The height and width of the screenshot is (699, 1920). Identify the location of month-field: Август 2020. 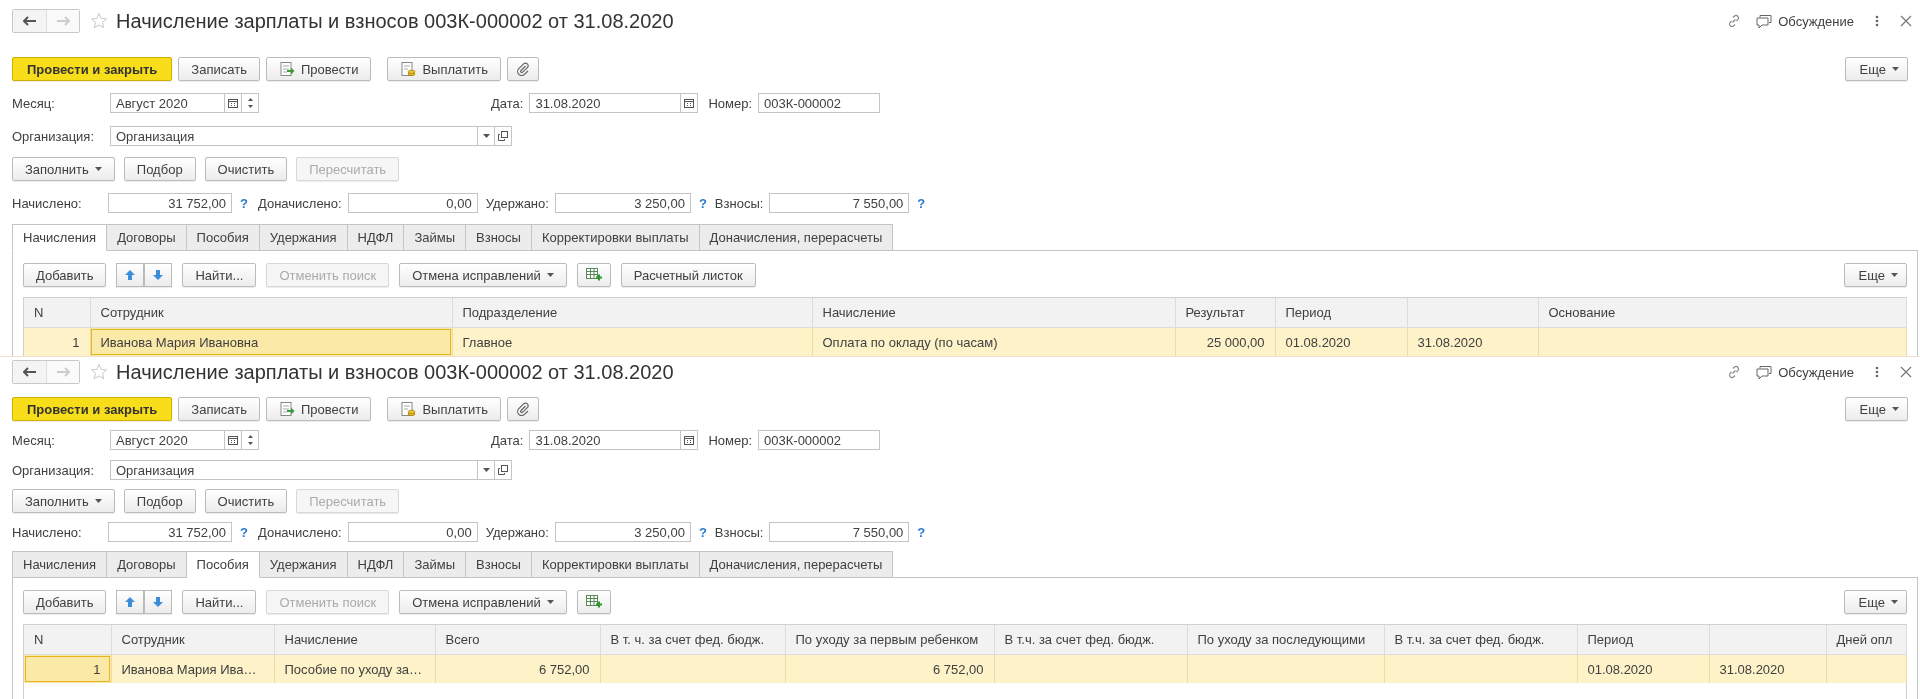
(167, 440).